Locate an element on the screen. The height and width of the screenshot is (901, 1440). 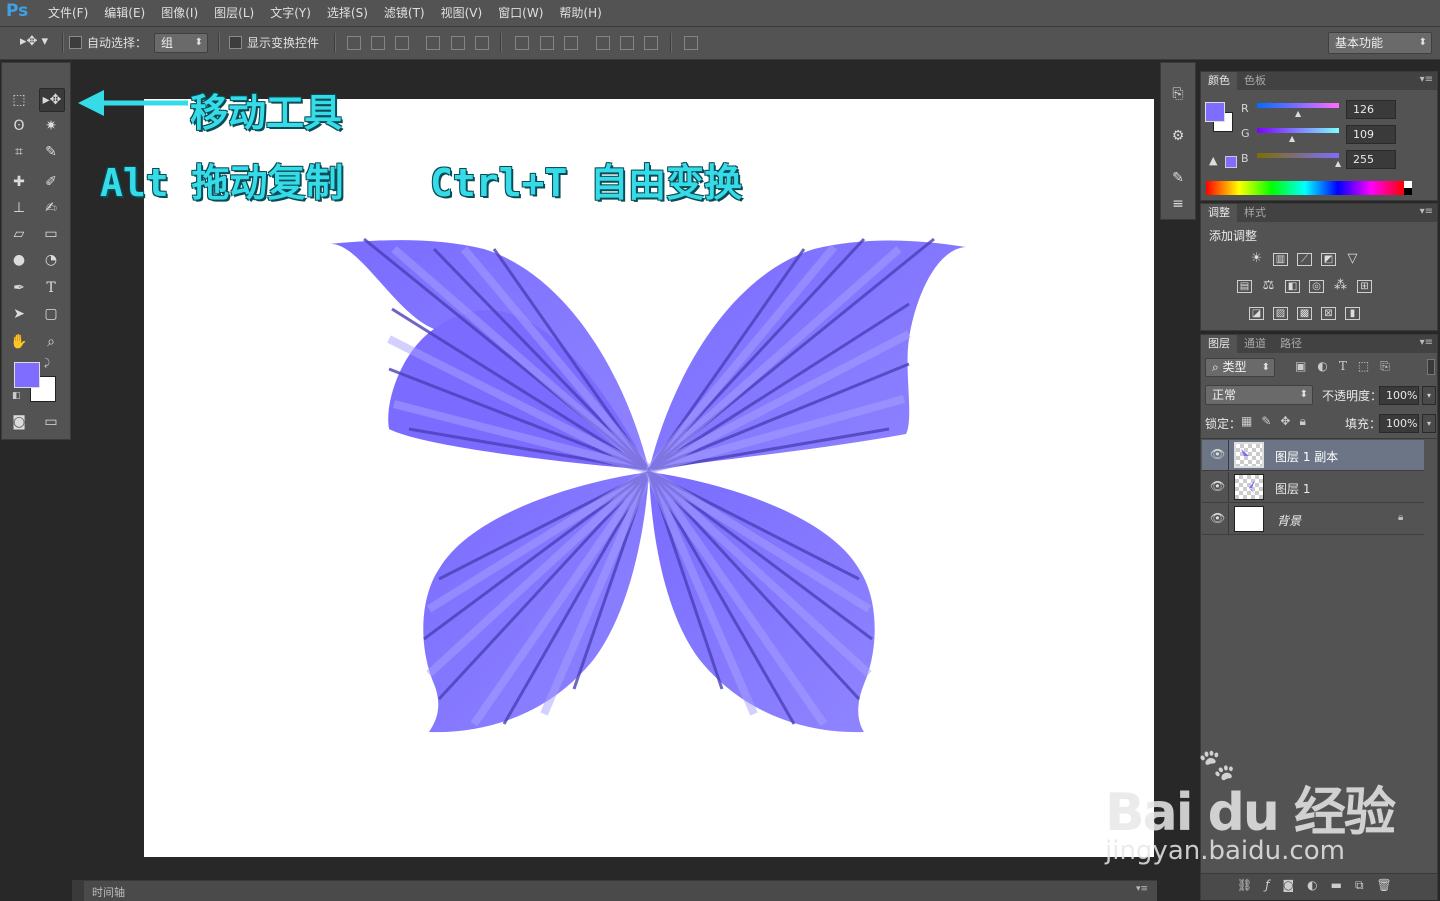
history-panel-icon: ⎘ is located at coordinates (1178, 94).